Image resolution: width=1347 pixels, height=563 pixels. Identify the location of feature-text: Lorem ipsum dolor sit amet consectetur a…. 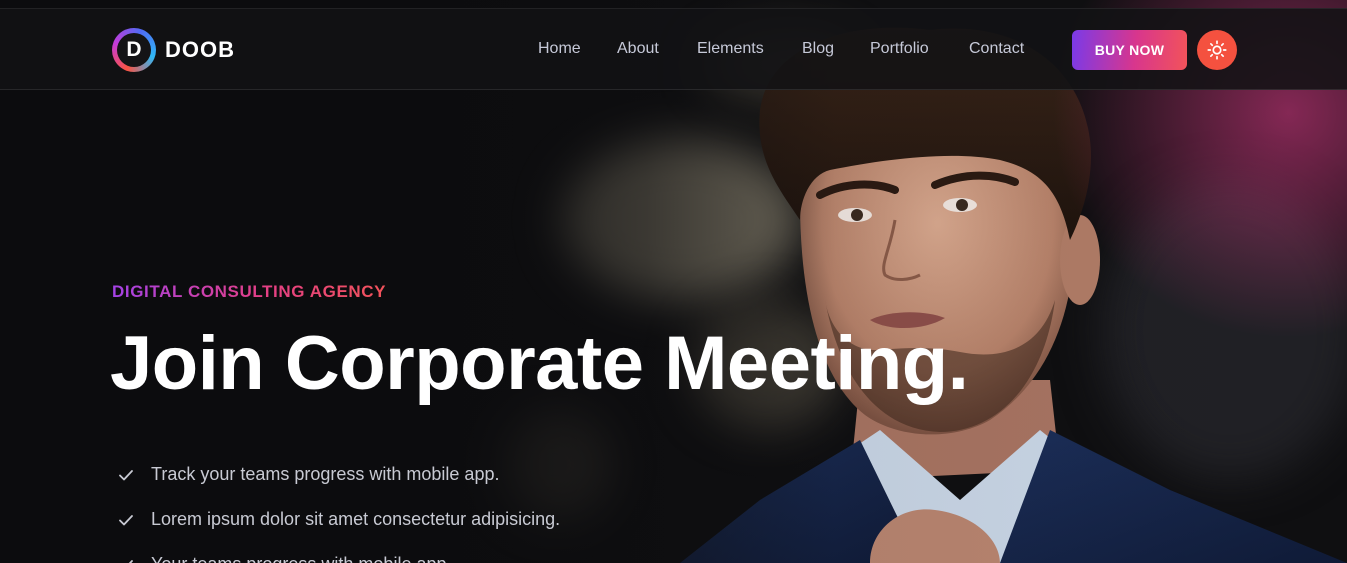
(356, 519).